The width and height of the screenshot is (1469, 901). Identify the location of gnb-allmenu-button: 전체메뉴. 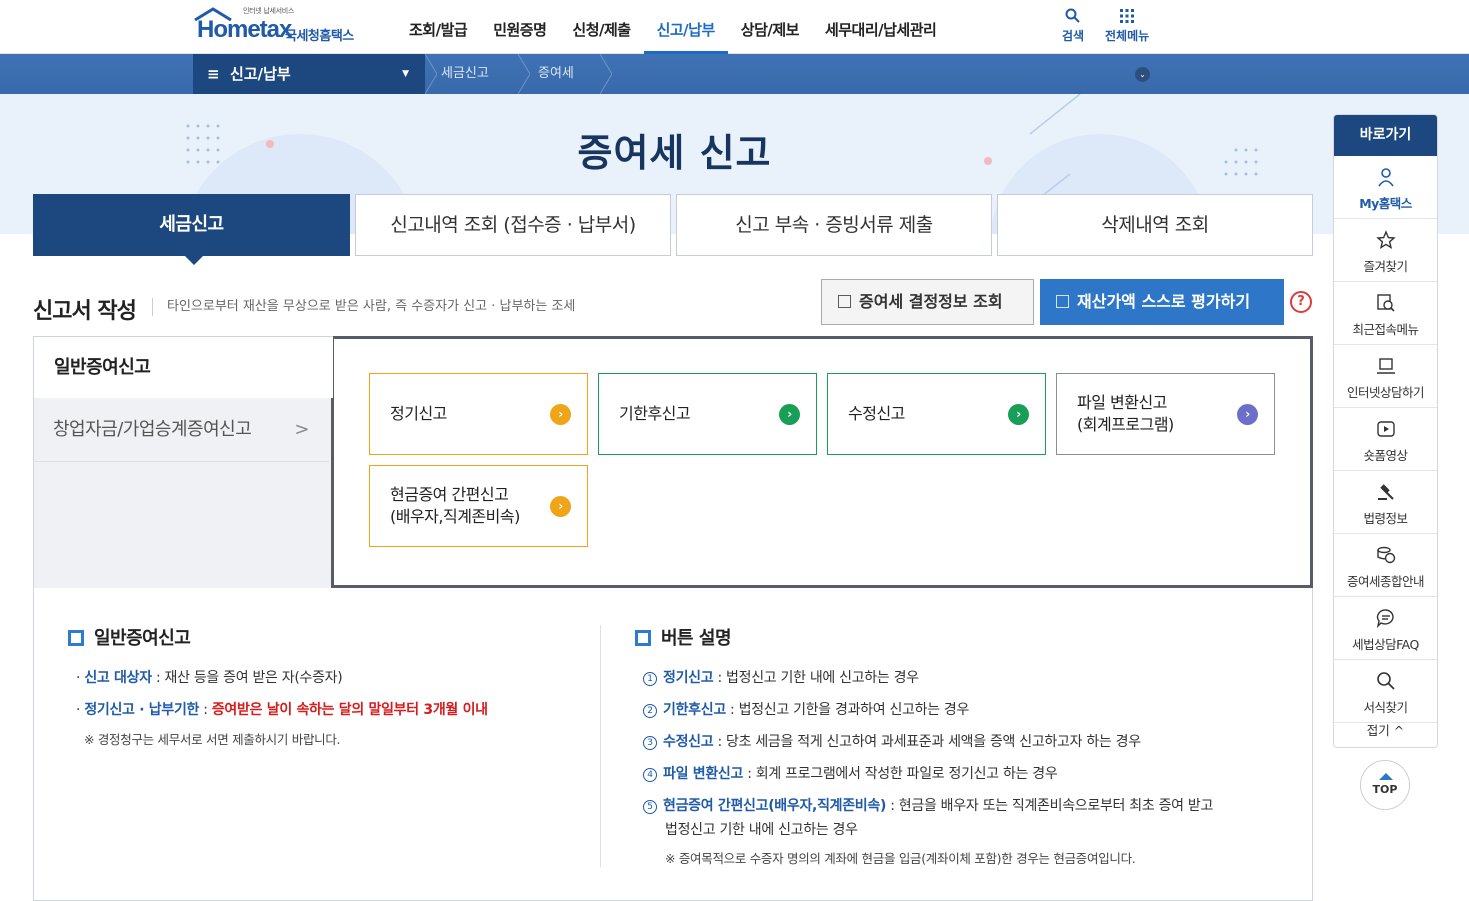
(1127, 26).